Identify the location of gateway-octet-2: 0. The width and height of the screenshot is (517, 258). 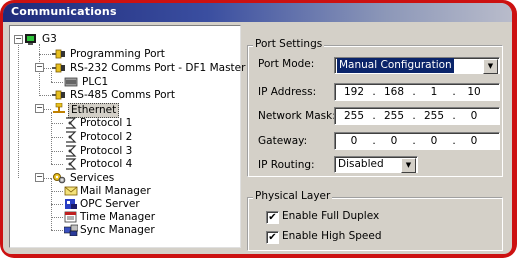
(394, 141).